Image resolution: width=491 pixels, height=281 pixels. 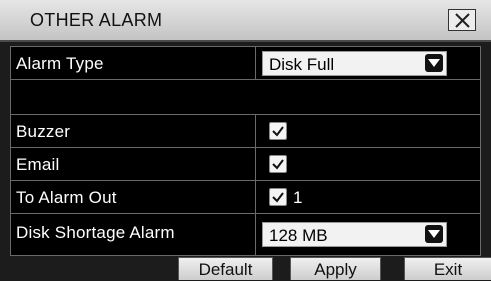 I want to click on row-email: Email, so click(x=245, y=164).